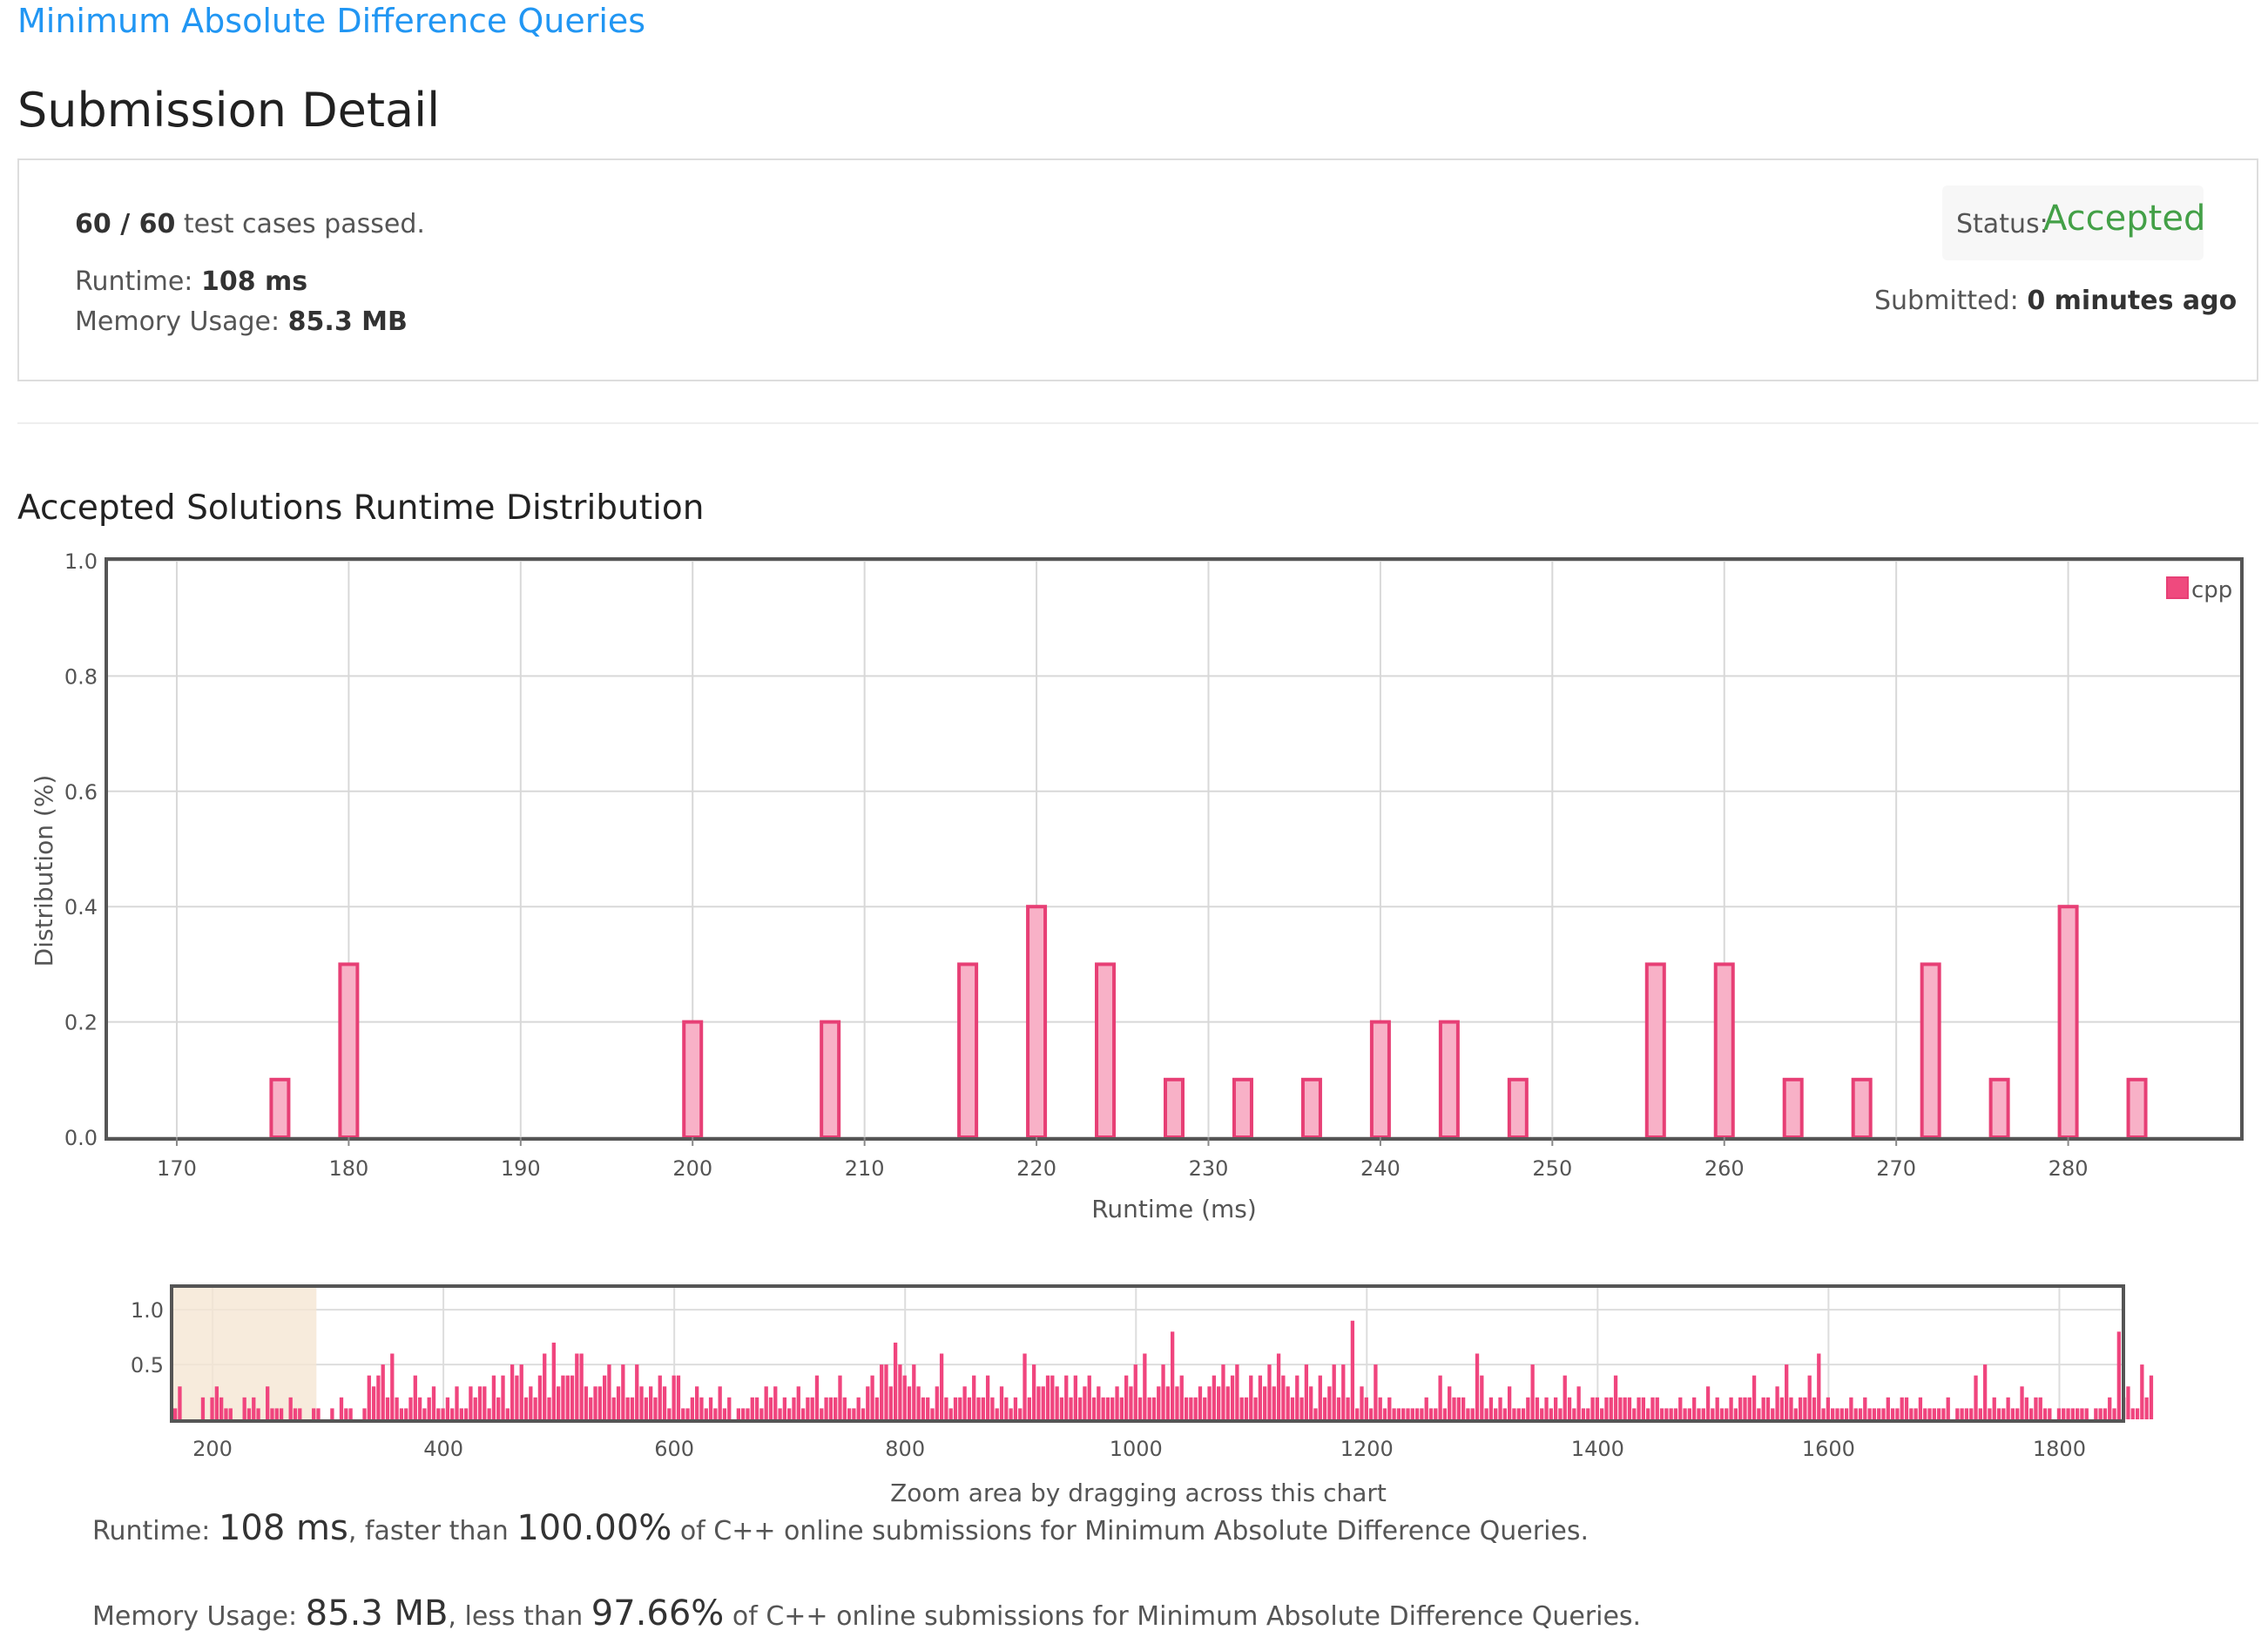  What do you see at coordinates (516, 1616) in the screenshot?
I see `result-memory-mid: , less than` at bounding box center [516, 1616].